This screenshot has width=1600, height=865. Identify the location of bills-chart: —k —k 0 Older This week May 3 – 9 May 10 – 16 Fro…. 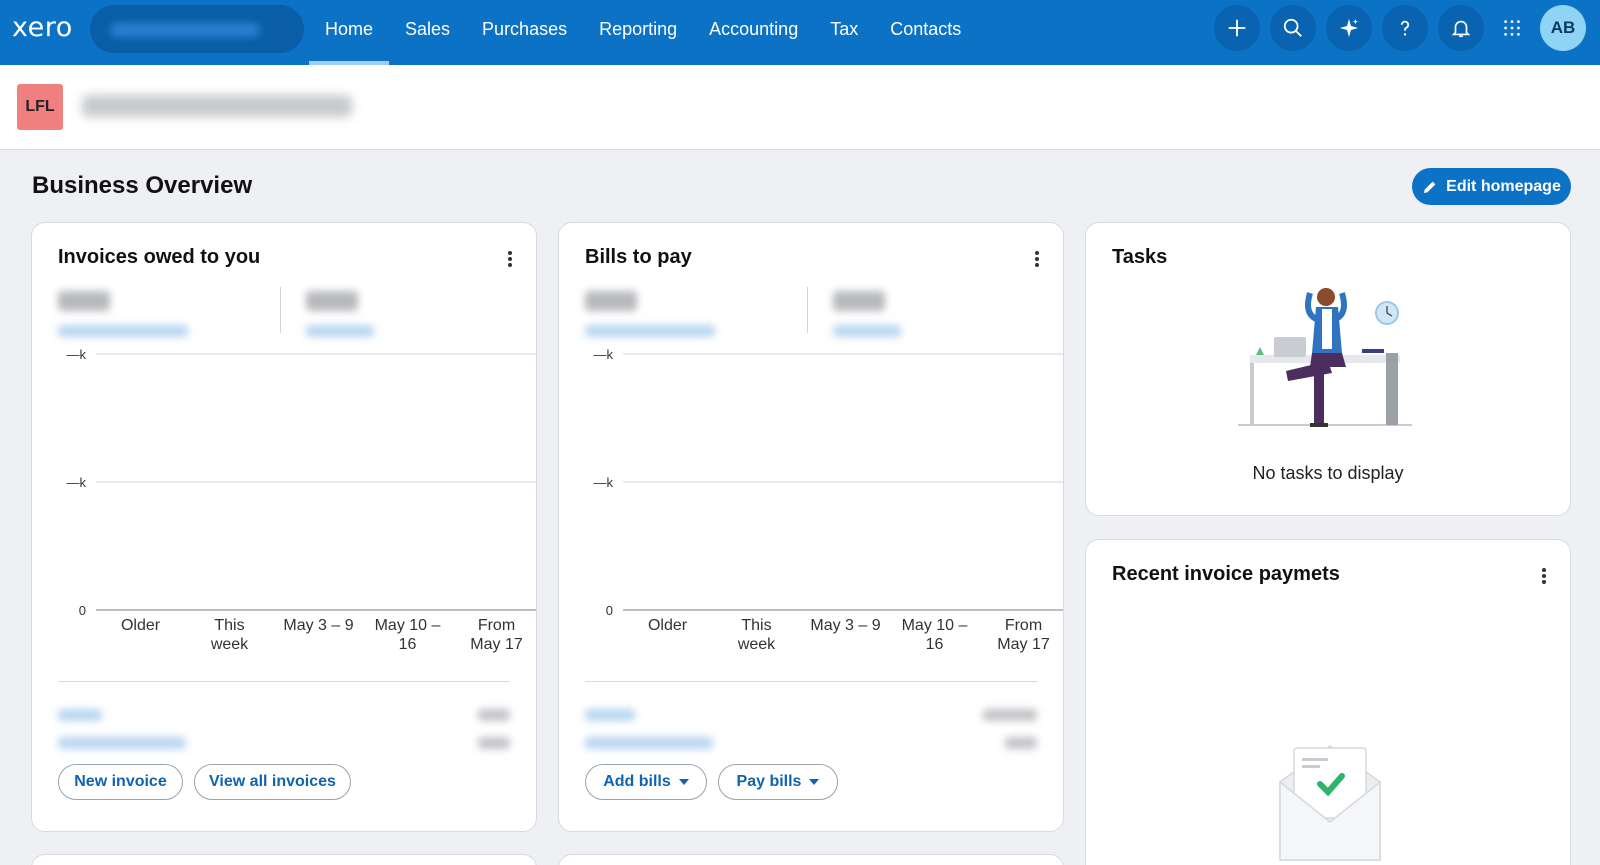
(823, 507).